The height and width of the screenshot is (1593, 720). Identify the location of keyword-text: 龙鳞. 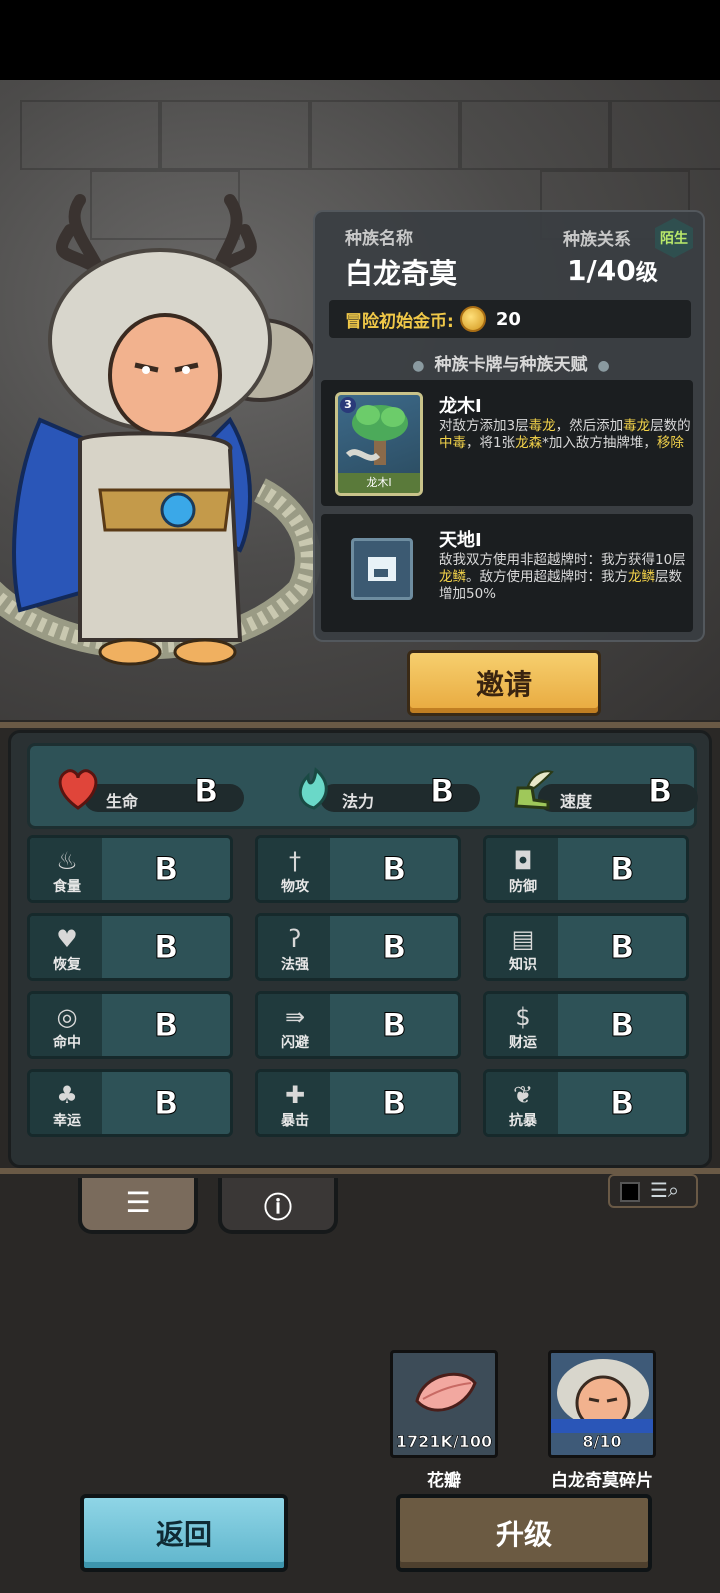
(641, 577).